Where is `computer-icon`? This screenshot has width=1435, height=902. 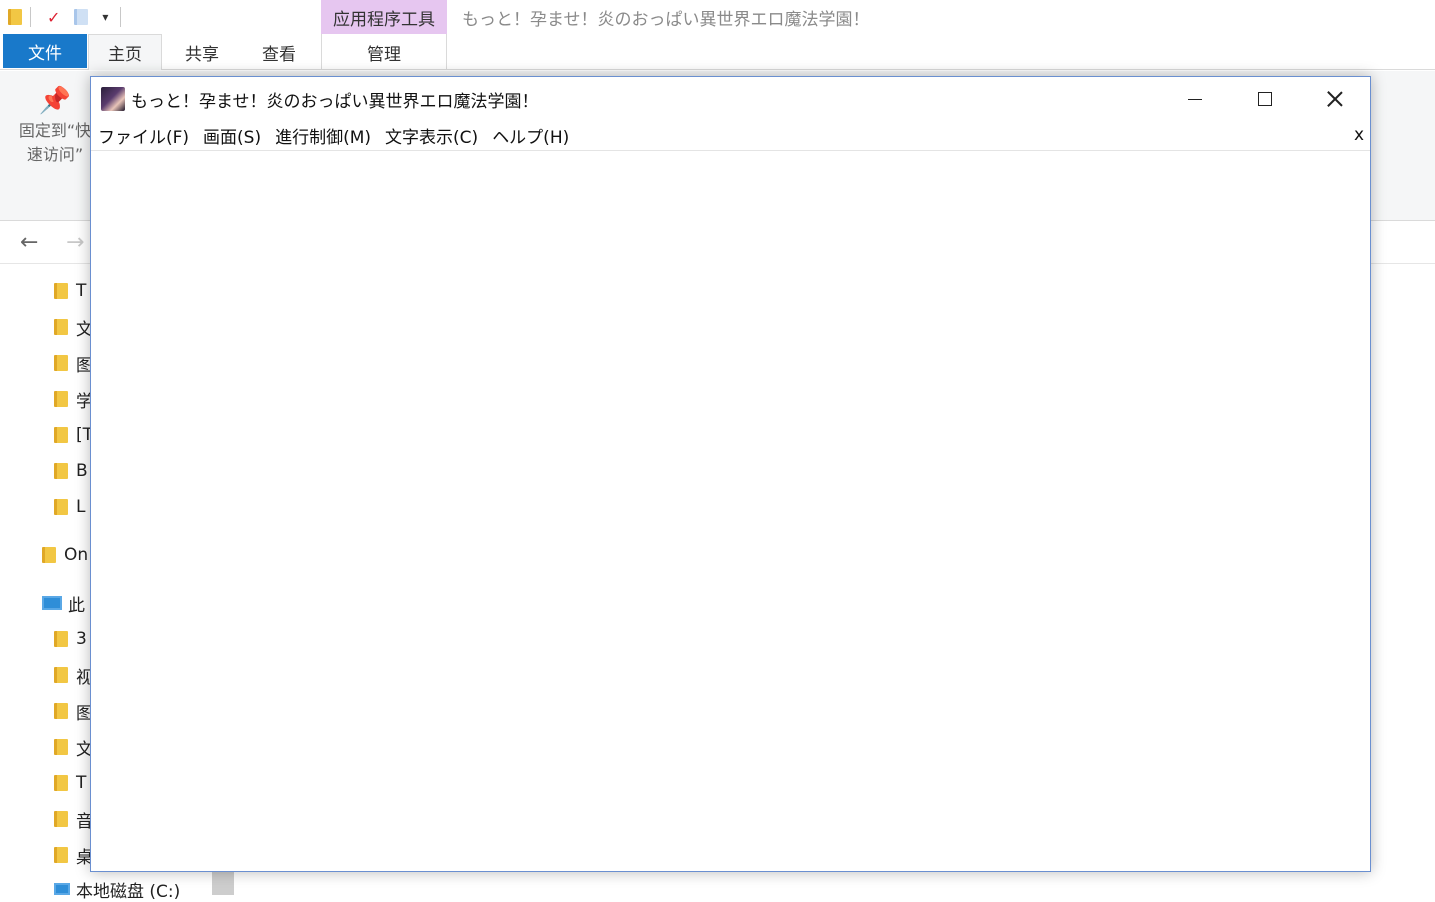 computer-icon is located at coordinates (52, 603).